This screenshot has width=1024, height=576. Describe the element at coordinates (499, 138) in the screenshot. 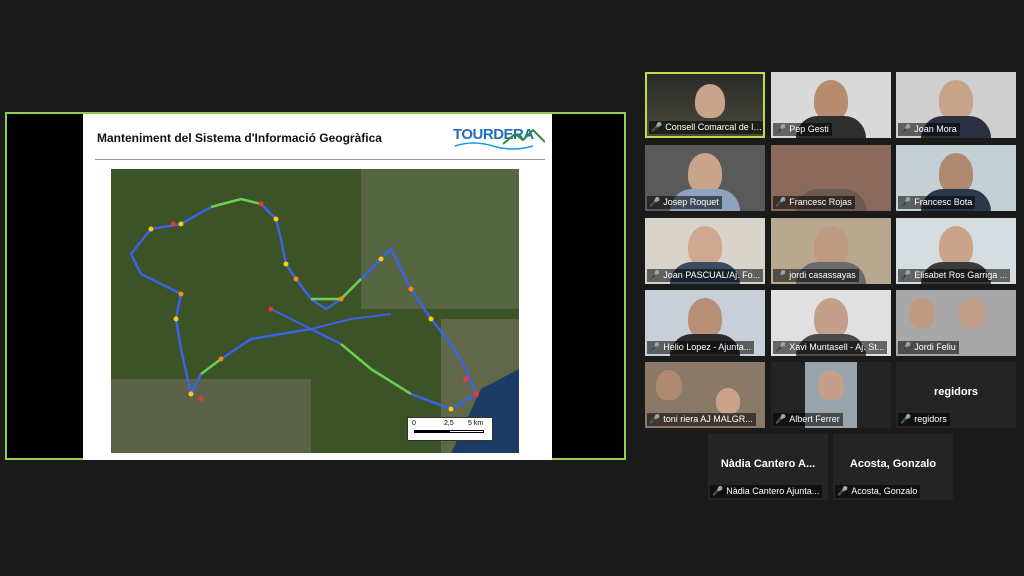

I see `tourdera-logo: TOURDERA` at that location.